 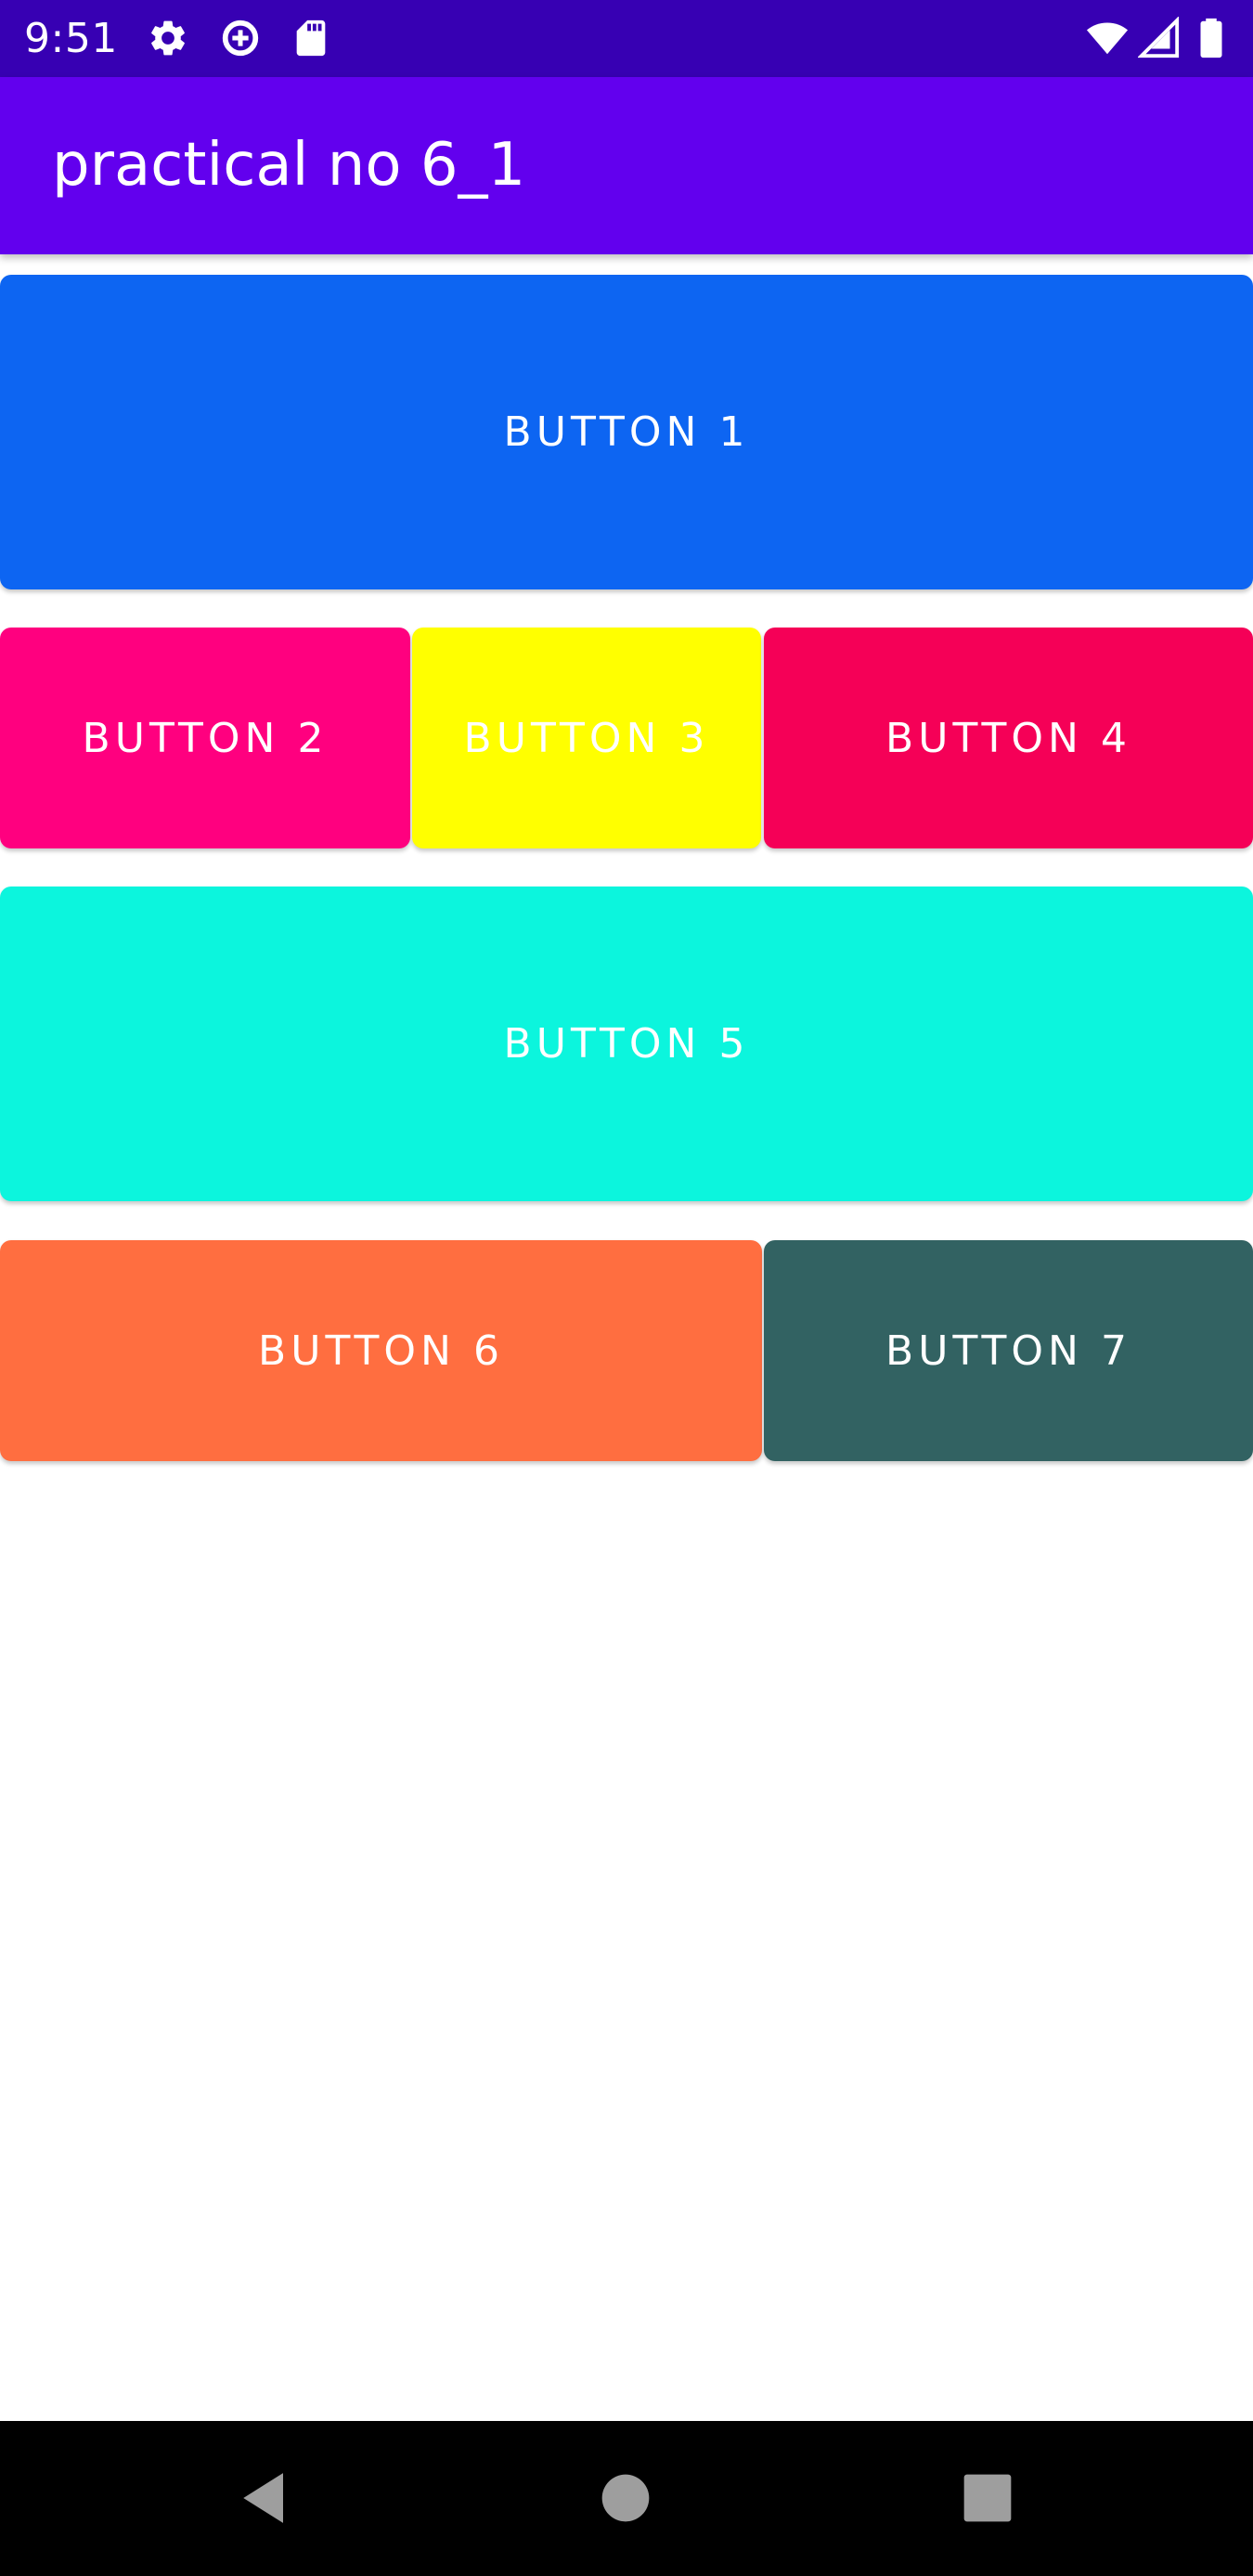 What do you see at coordinates (1008, 738) in the screenshot?
I see `button-4: BUTTON 4` at bounding box center [1008, 738].